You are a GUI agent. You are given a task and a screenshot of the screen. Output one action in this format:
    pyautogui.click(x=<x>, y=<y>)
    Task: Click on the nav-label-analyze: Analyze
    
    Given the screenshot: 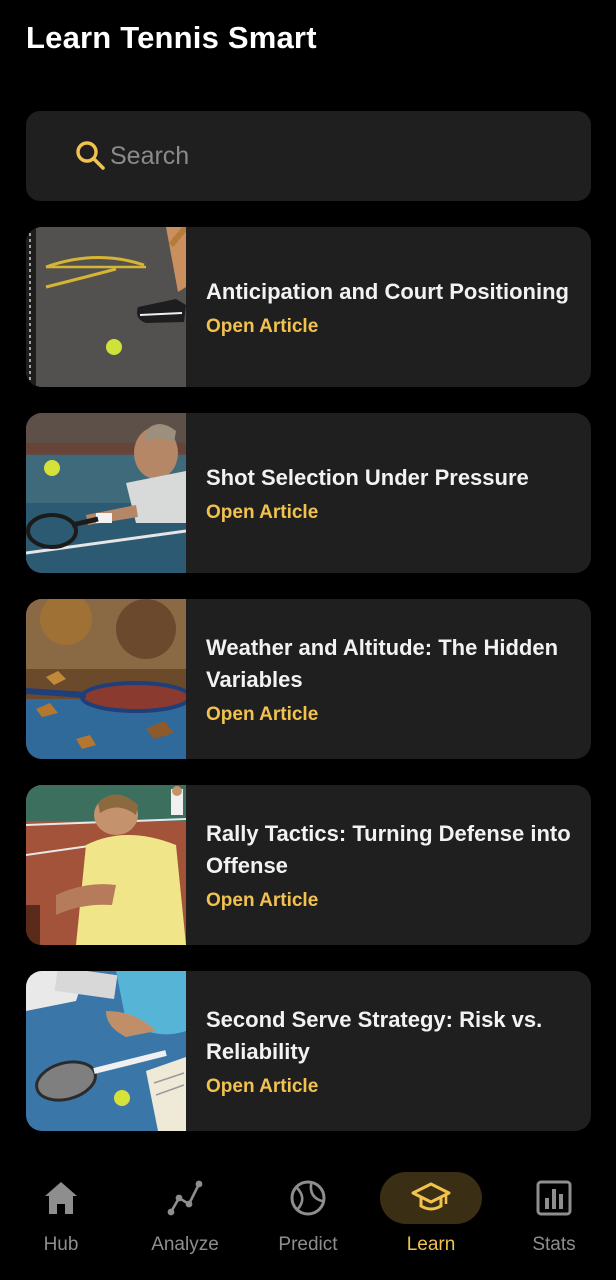 What is the action you would take?
    pyautogui.click(x=185, y=1244)
    